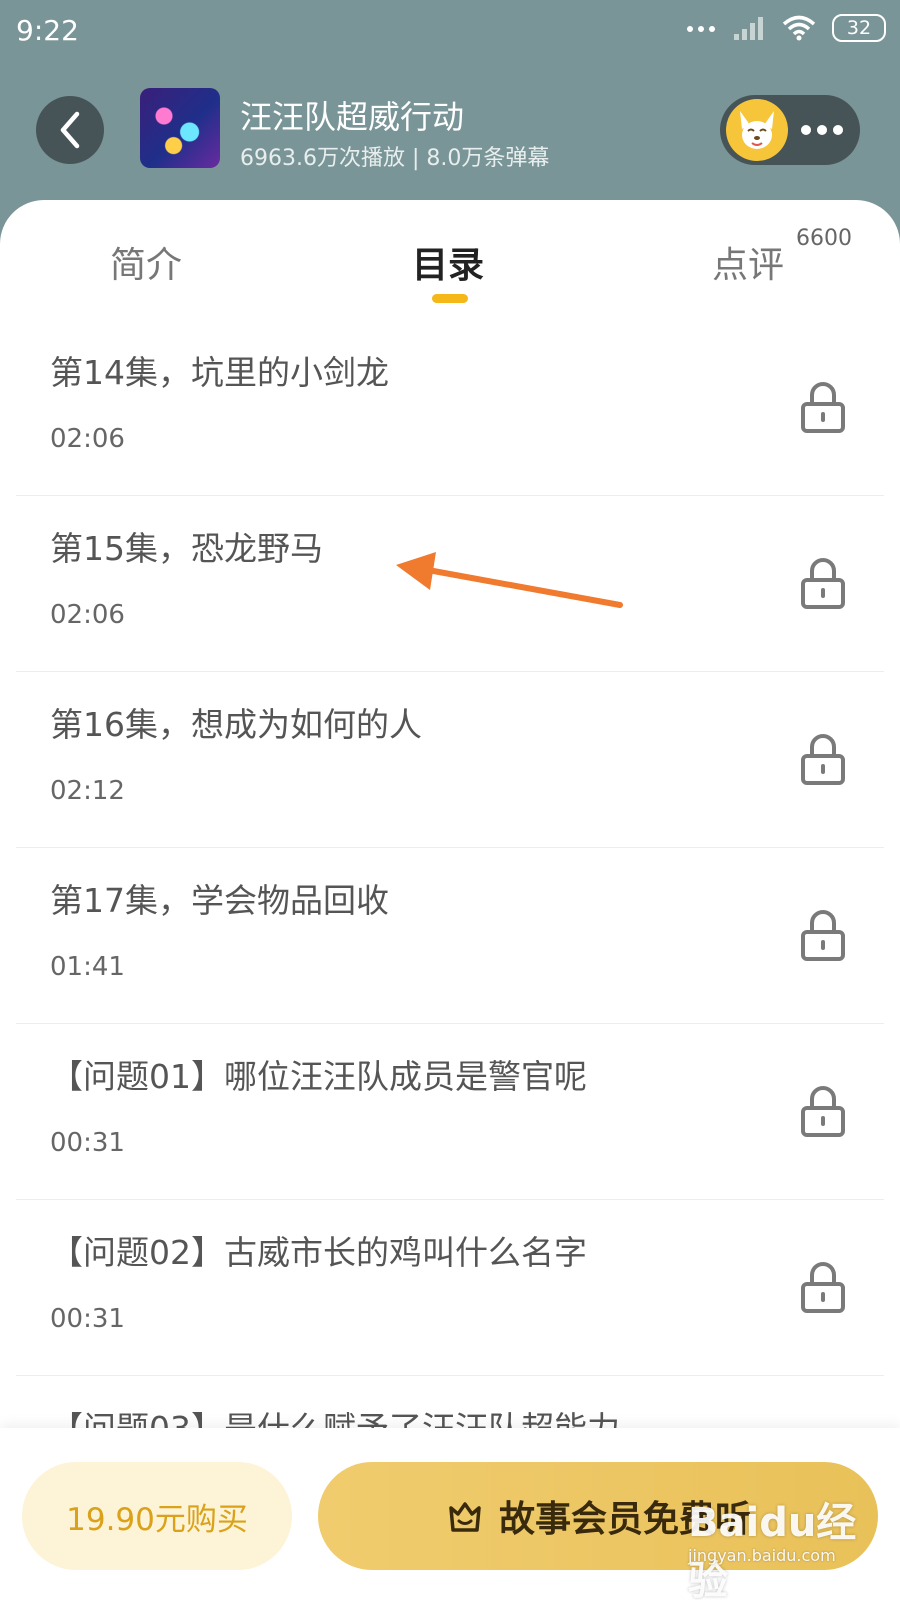 The width and height of the screenshot is (900, 1600). What do you see at coordinates (450, 1112) in the screenshot?
I see `episode-item: 【问题01】哪位汪汪队成员是警官呢 00:31` at bounding box center [450, 1112].